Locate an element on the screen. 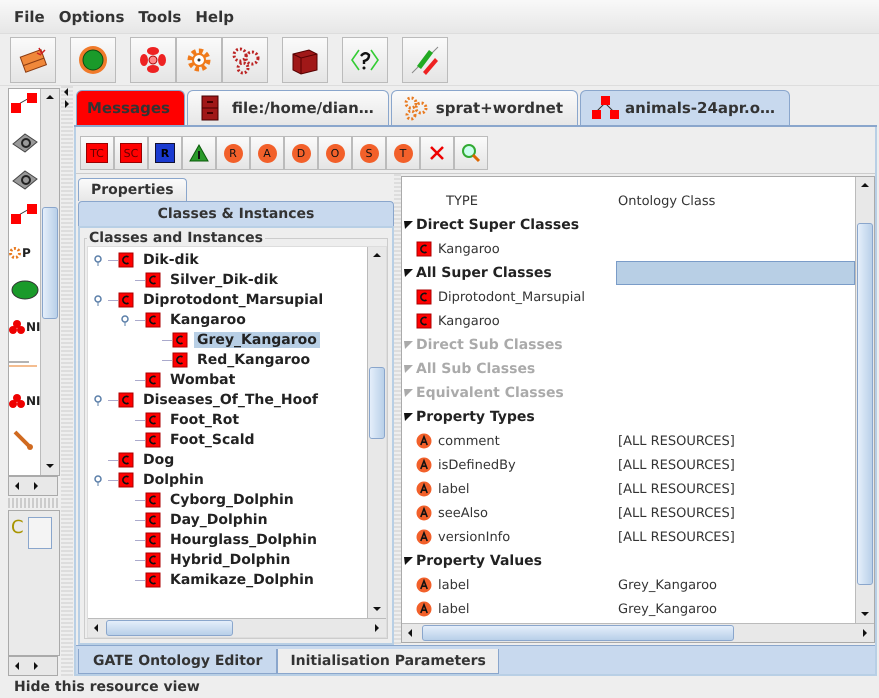 The height and width of the screenshot is (698, 879). tree-item: Foot_Scald is located at coordinates (212, 440).